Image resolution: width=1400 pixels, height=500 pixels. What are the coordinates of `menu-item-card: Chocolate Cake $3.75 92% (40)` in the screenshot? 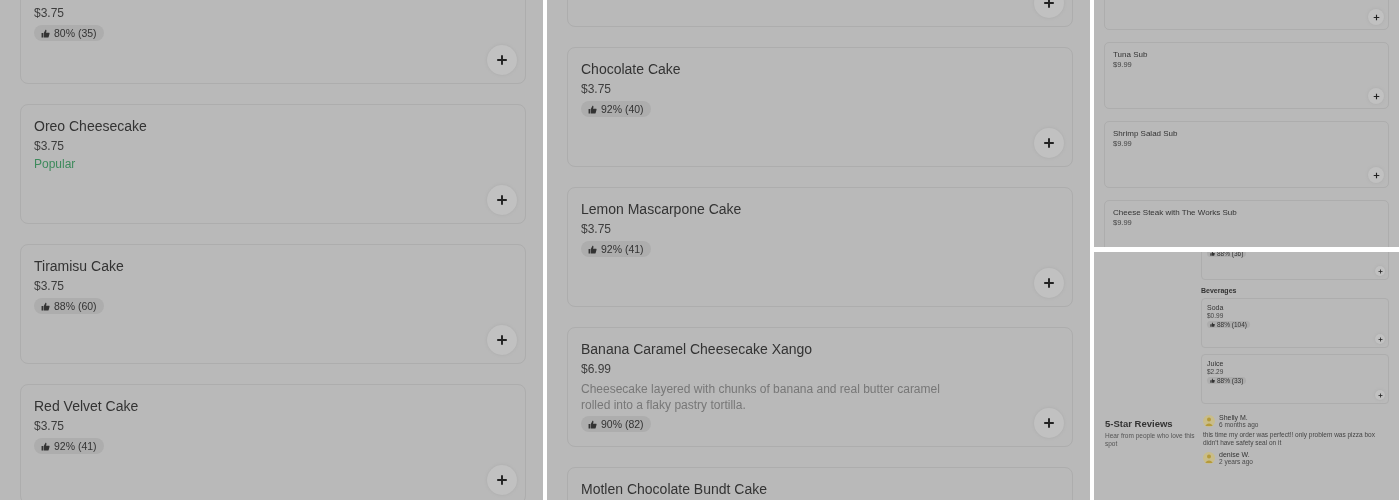 It's located at (820, 107).